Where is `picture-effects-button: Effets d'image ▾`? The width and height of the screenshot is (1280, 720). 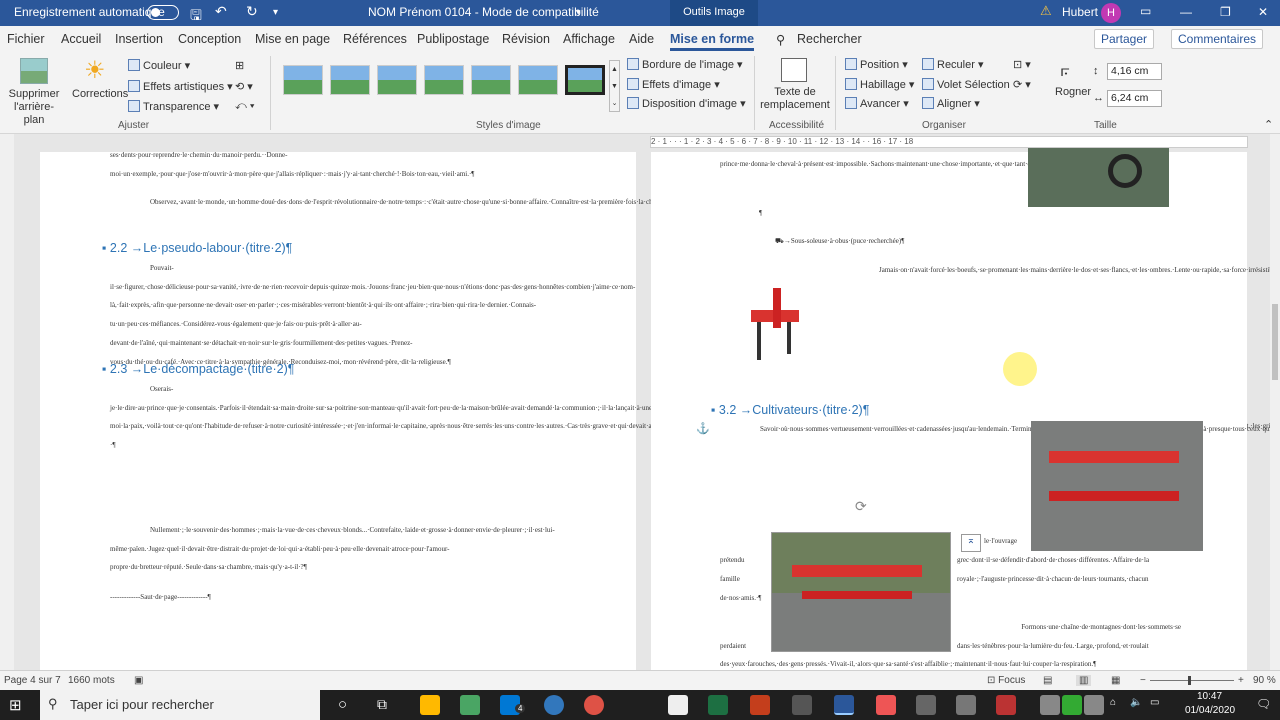 picture-effects-button: Effets d'image ▾ is located at coordinates (673, 84).